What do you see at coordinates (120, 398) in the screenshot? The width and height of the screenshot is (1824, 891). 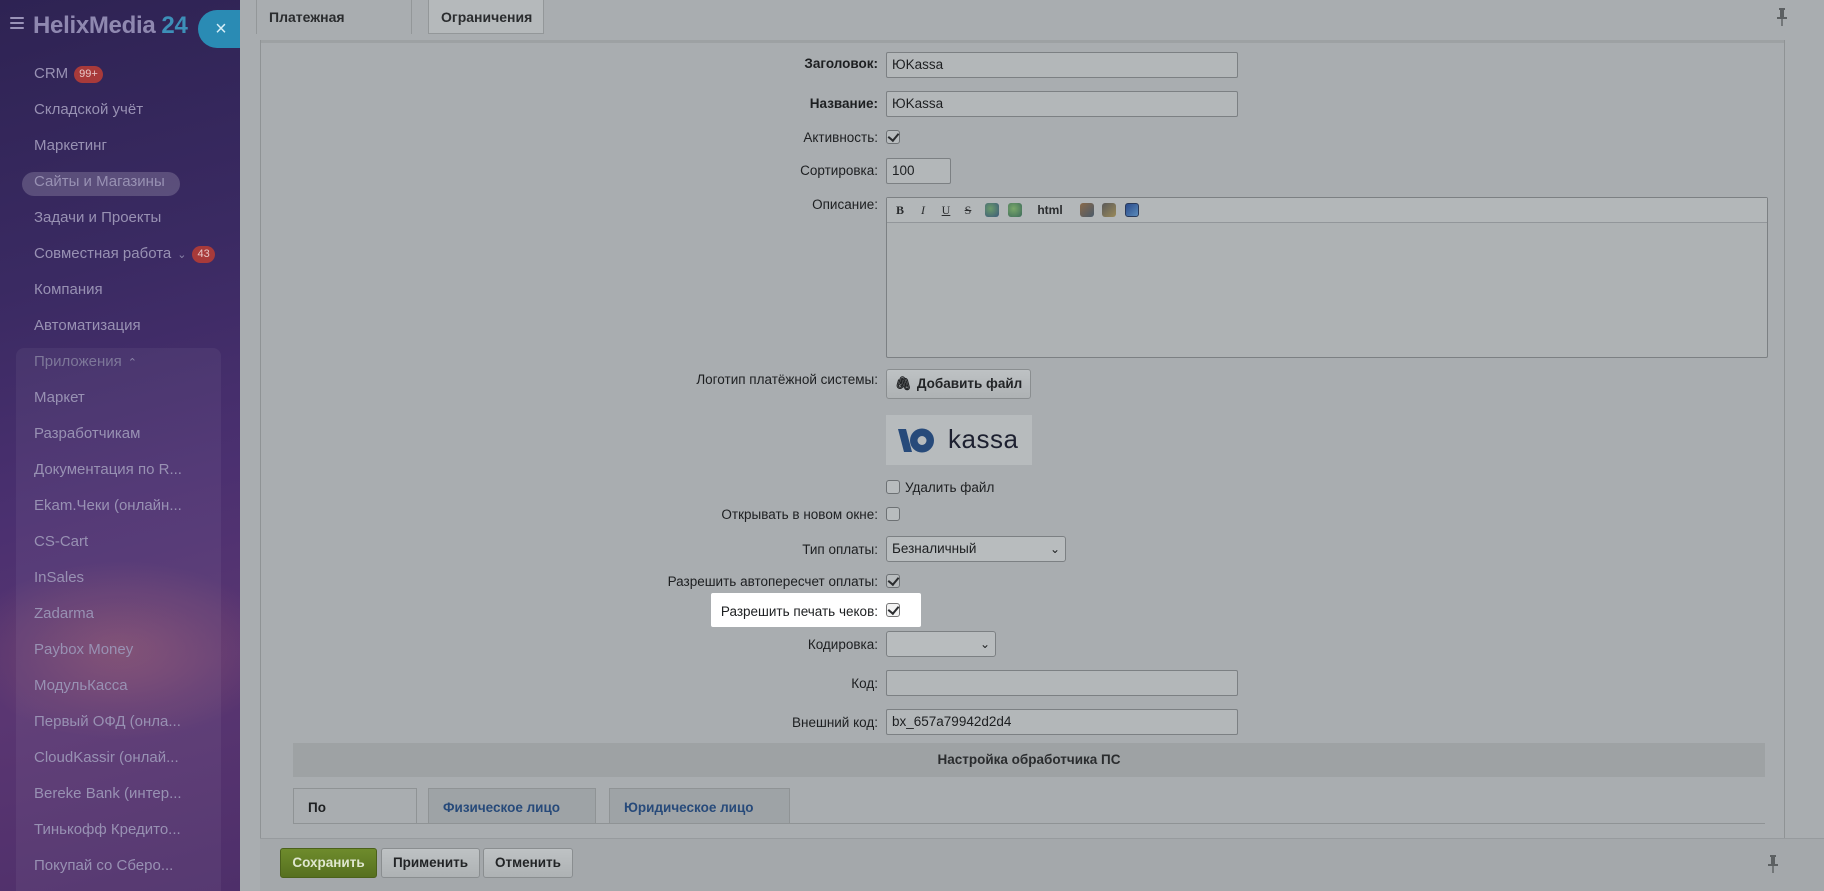 I see `sidebar-item-market: Маркет` at bounding box center [120, 398].